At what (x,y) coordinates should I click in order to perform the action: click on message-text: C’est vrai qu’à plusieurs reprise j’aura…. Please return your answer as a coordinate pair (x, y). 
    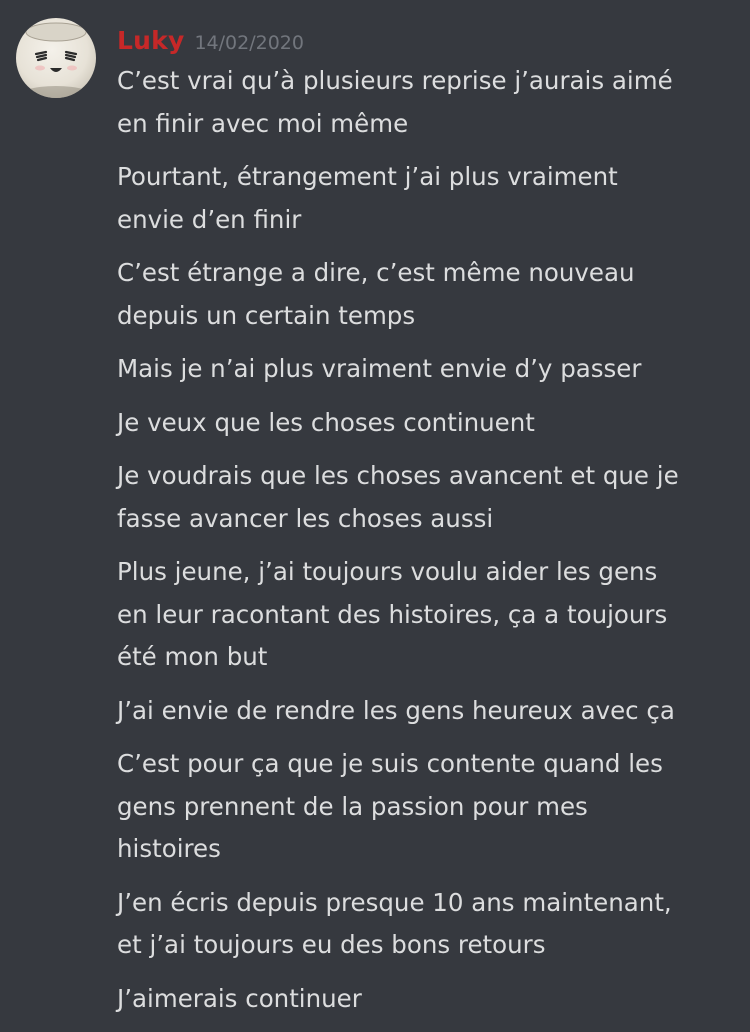
    Looking at the image, I should click on (395, 102).